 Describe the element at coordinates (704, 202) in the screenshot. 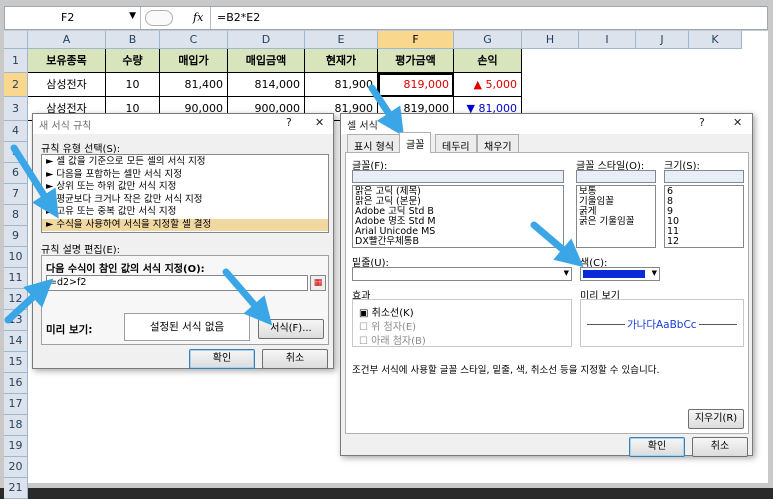

I see `size-item: 8` at that location.